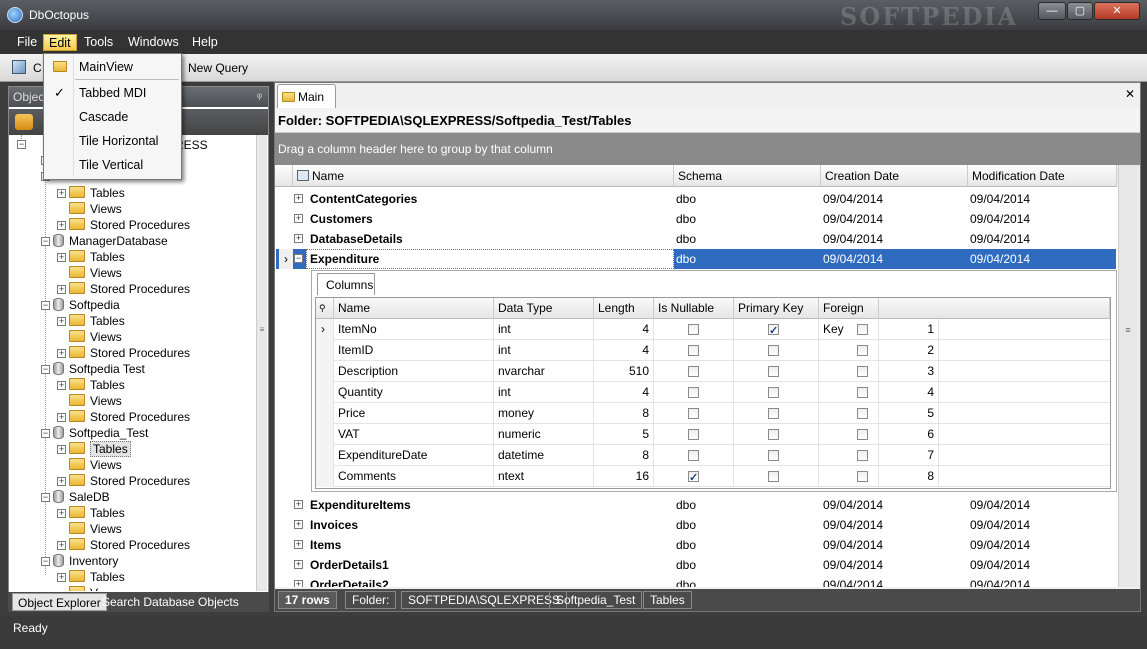  What do you see at coordinates (713, 371) in the screenshot?
I see `detail-row: Description nvarchar 510 3` at bounding box center [713, 371].